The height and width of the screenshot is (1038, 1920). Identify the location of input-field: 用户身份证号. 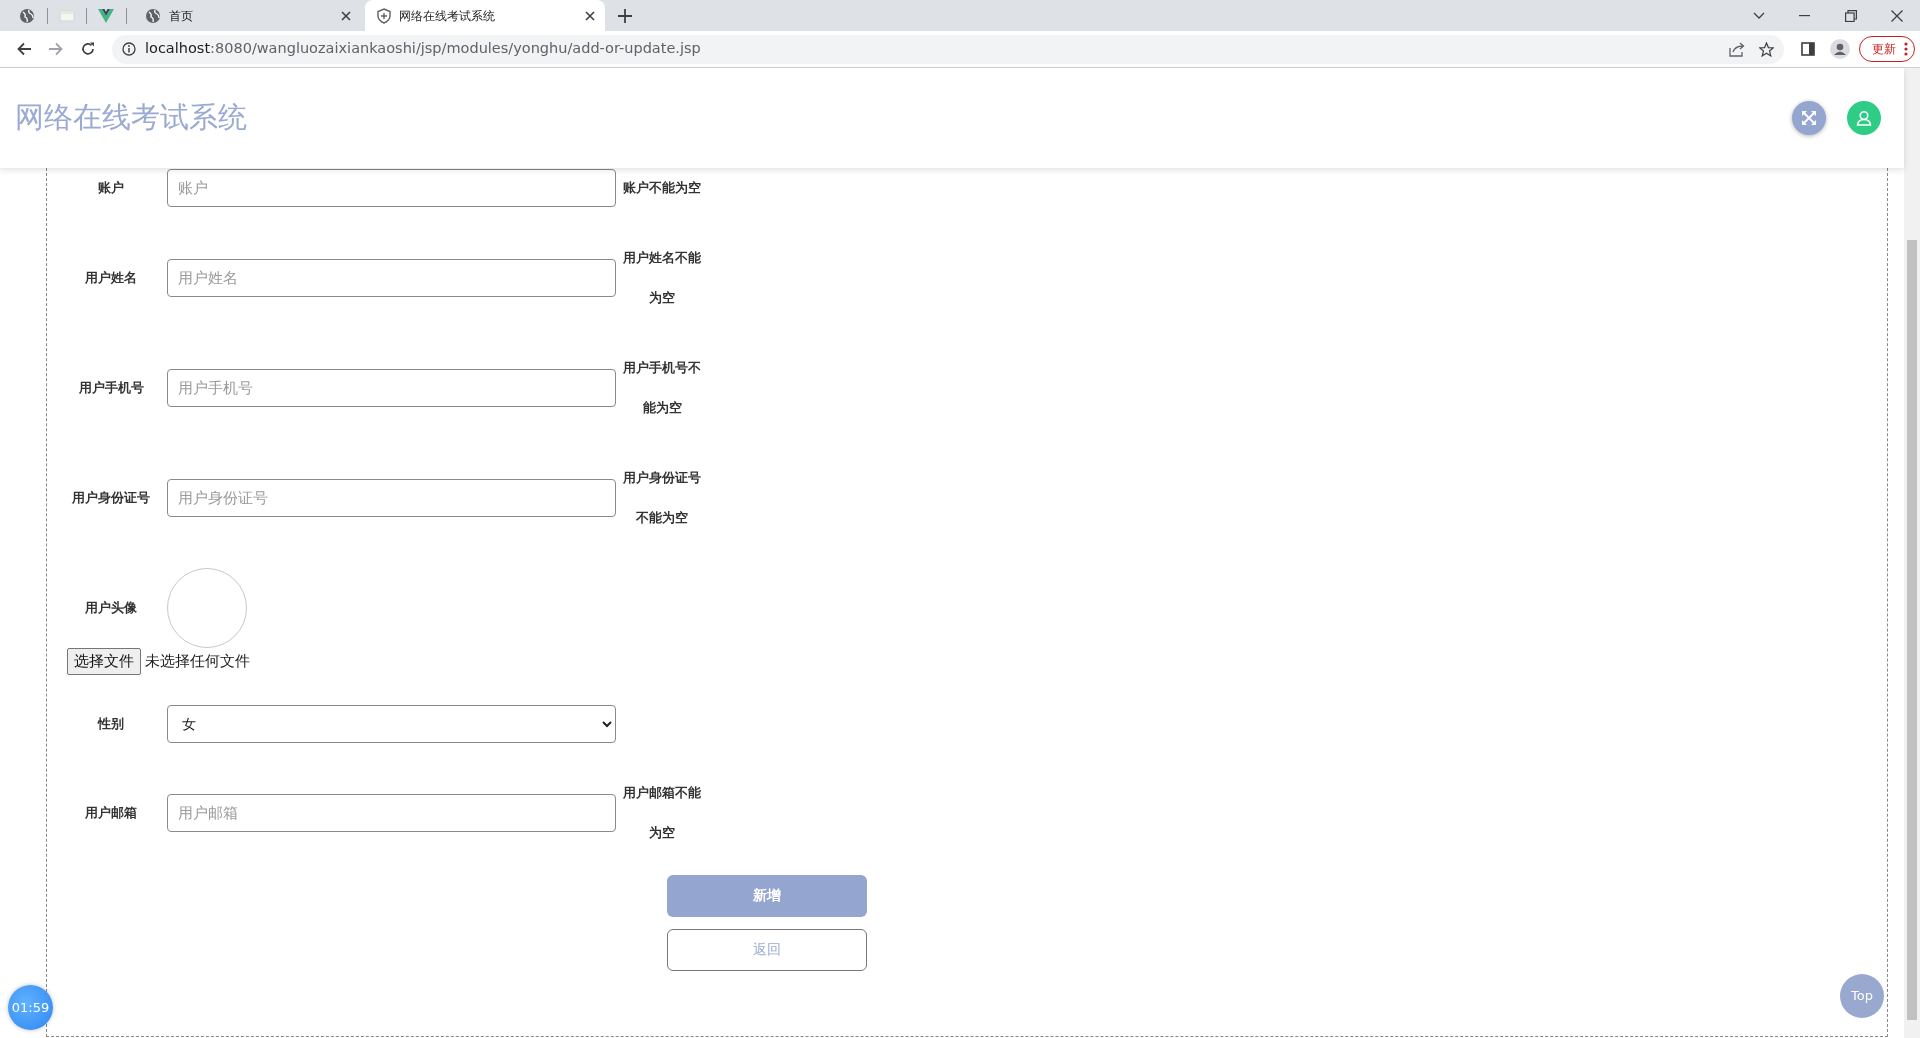
(391, 498).